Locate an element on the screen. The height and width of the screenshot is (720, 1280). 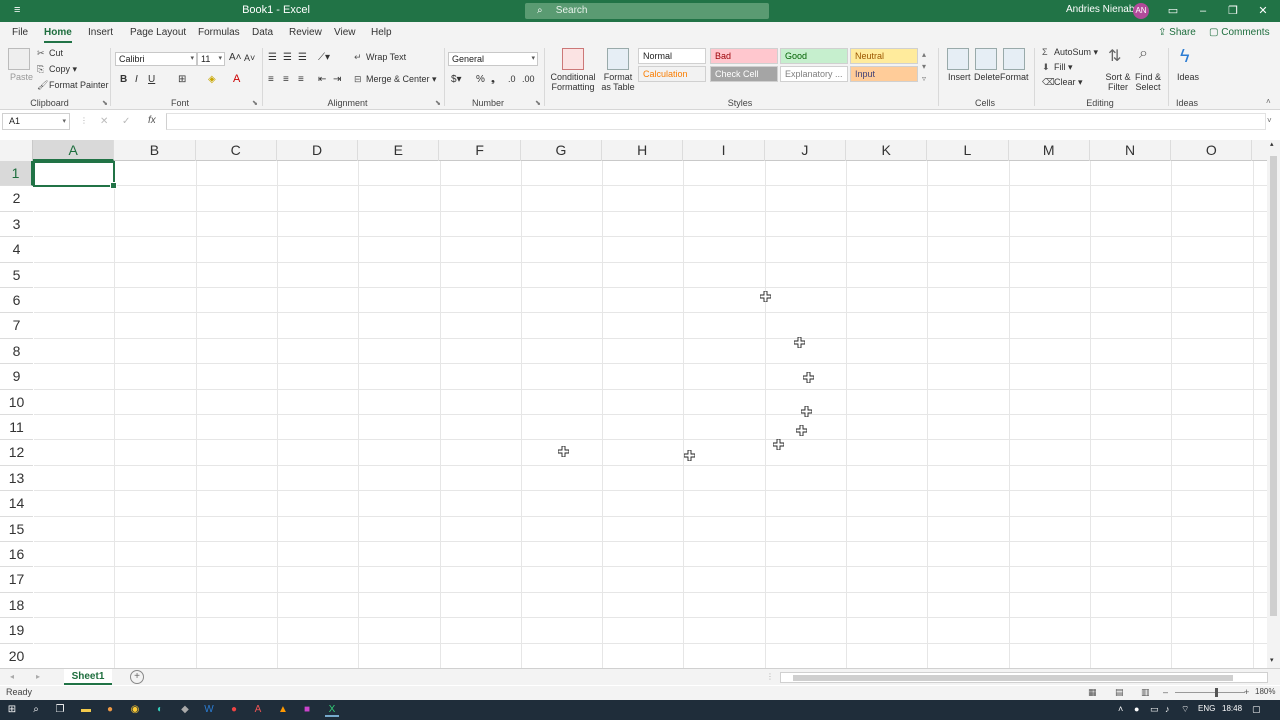
insert-cells-button: Insert is located at coordinates (959, 77).